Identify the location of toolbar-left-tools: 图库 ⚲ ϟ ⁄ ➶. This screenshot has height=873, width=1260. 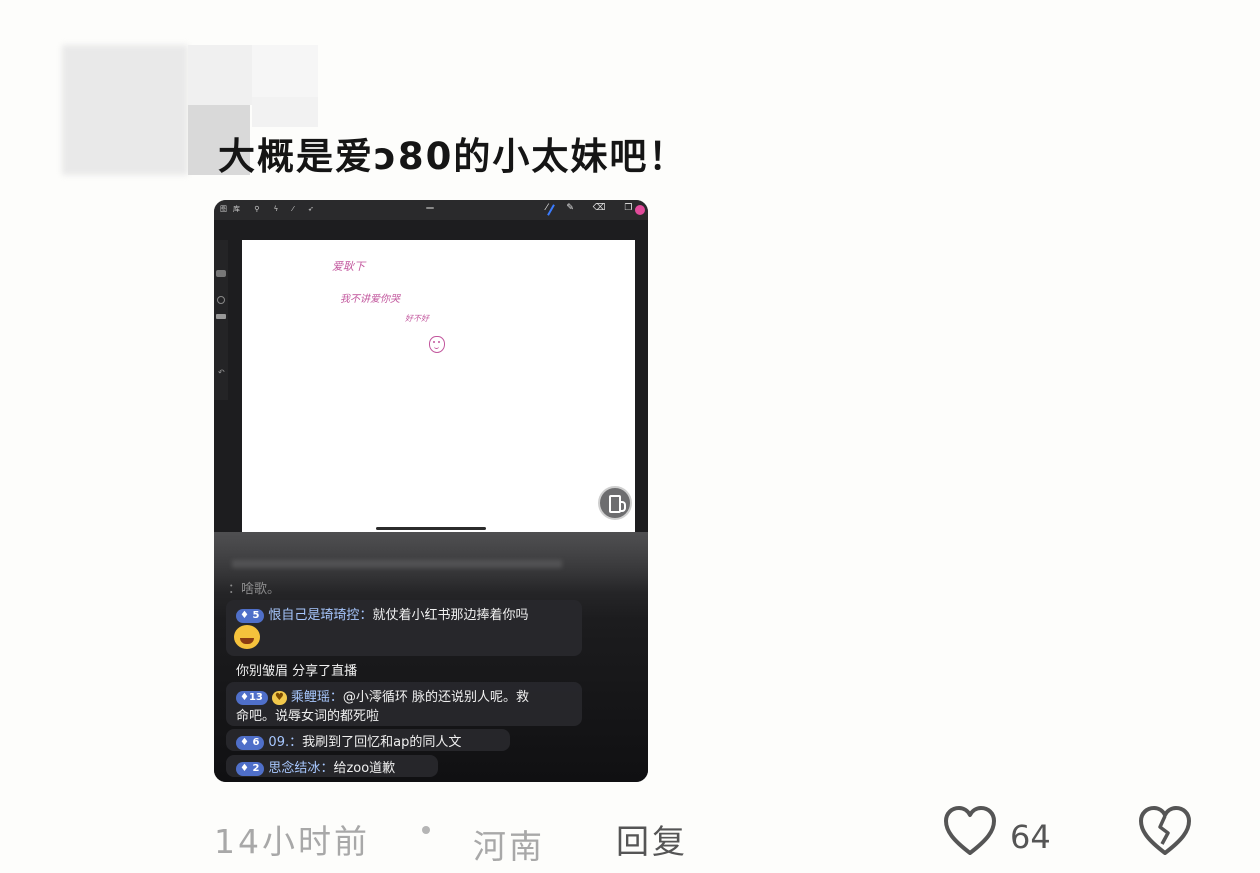
(270, 209).